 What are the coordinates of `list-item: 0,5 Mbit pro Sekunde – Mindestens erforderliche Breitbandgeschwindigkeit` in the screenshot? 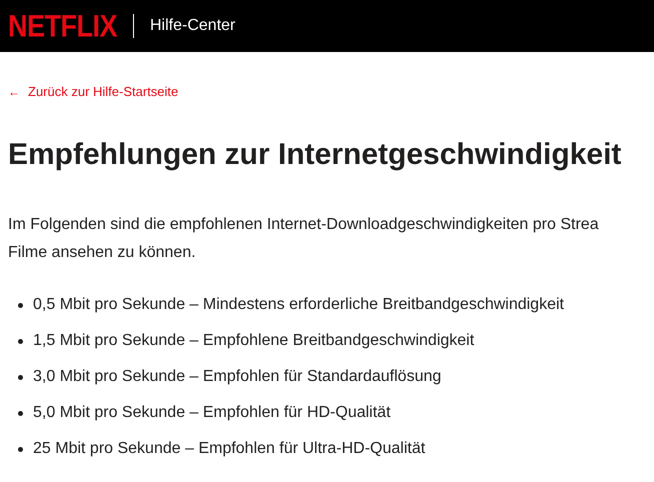 It's located at (298, 305).